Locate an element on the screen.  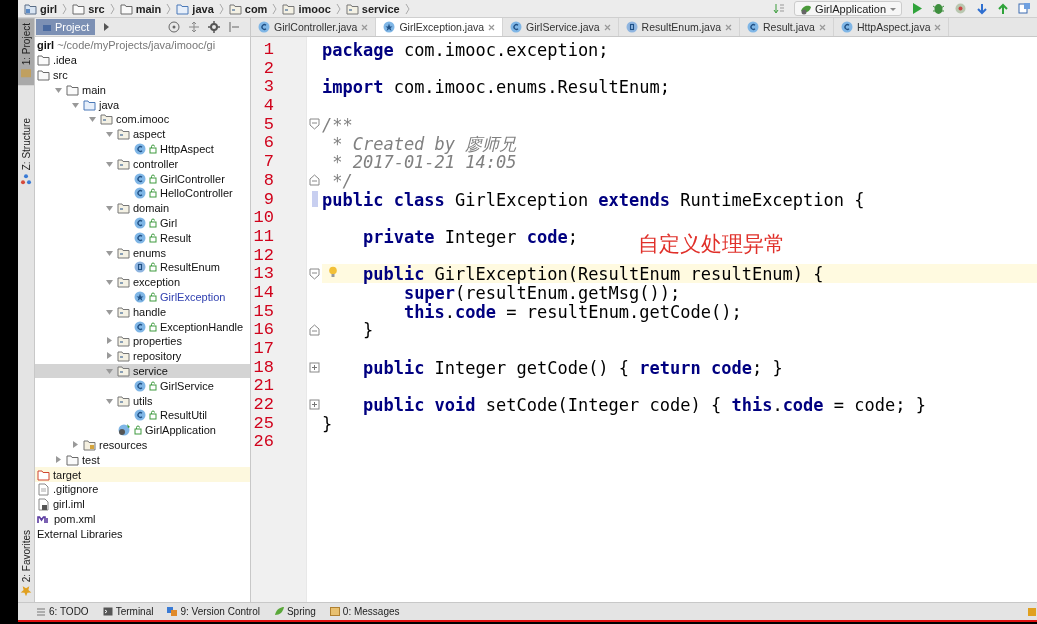
tree-item: Result is located at coordinates (142, 238).